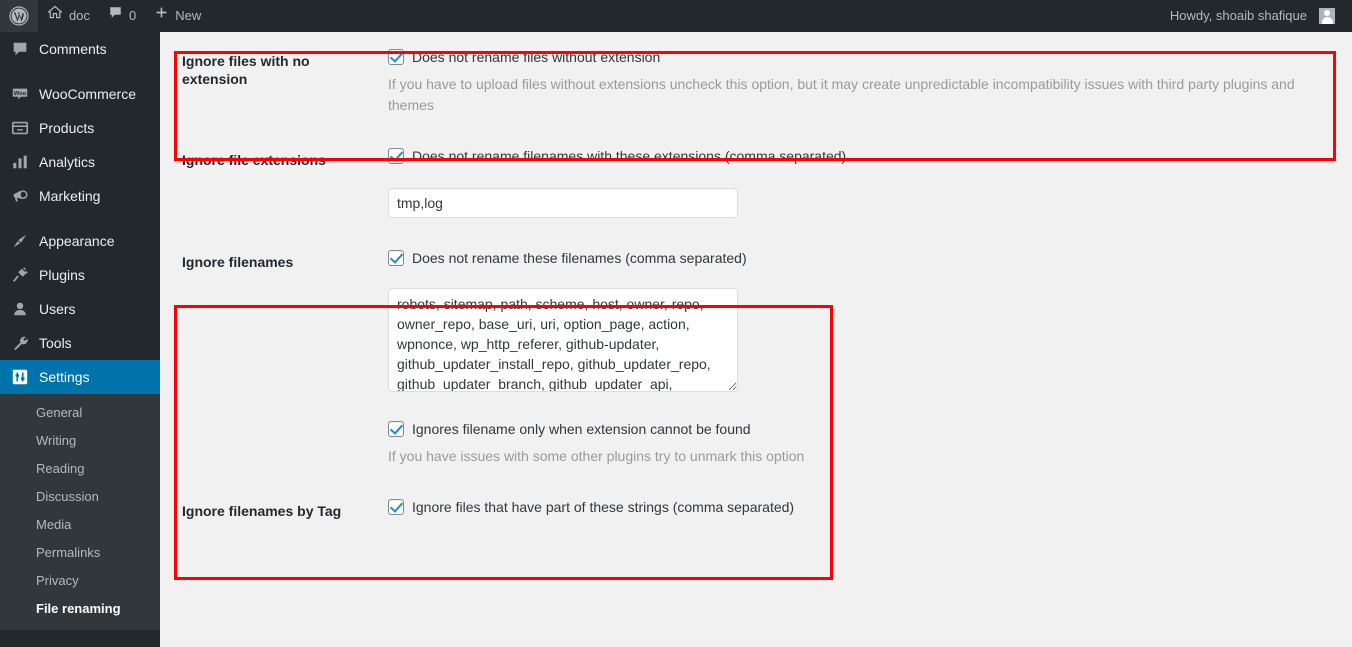 This screenshot has width=1352, height=647. I want to click on admin-bar: doc 0 New Howdy, shoaib shafique, so click(676, 16).